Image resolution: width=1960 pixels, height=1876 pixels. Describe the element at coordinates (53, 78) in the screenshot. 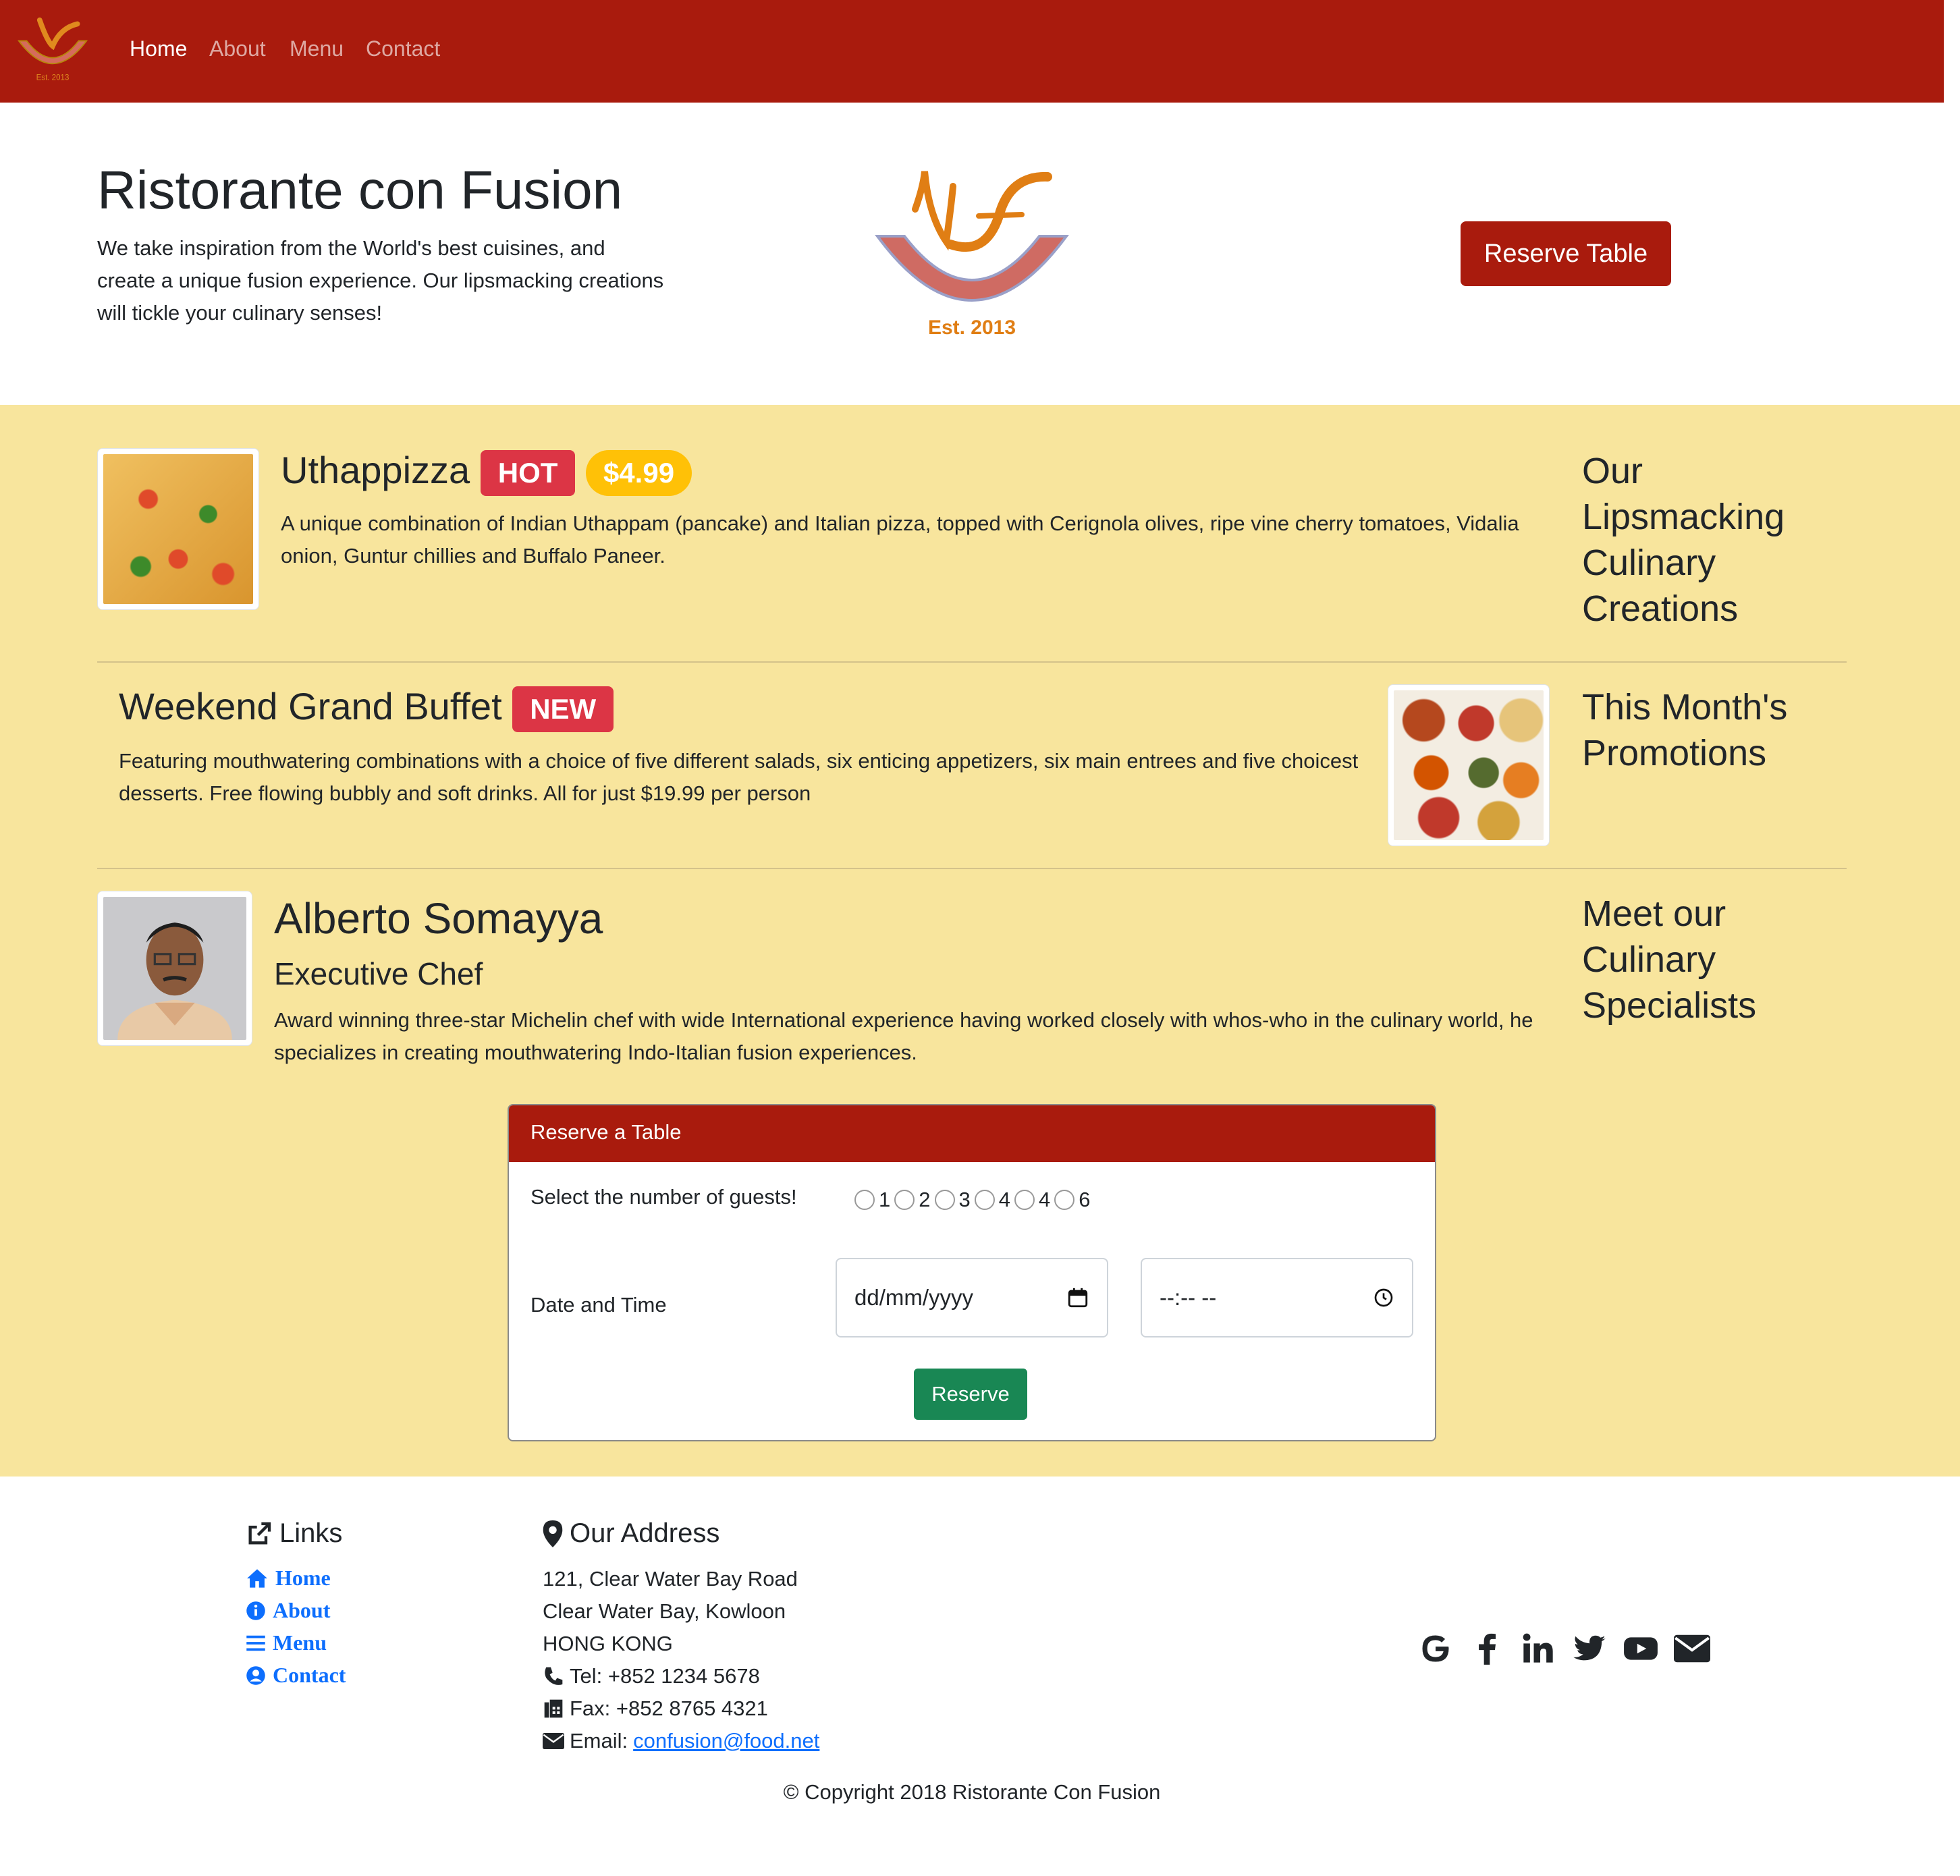

I see `svg-text: Est. 2013` at that location.